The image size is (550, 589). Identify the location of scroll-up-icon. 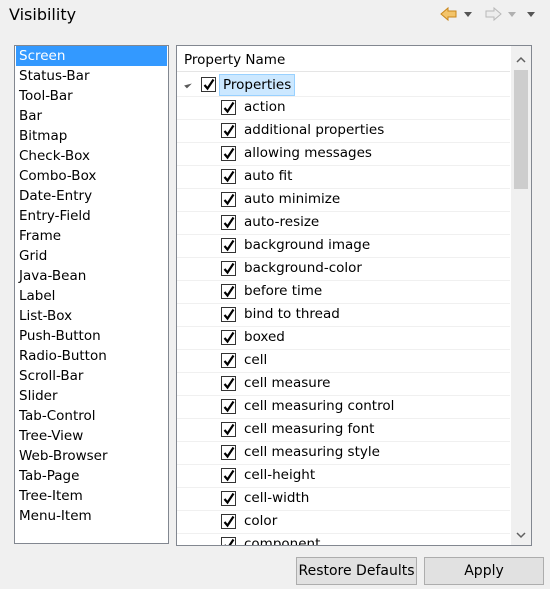
(521, 58).